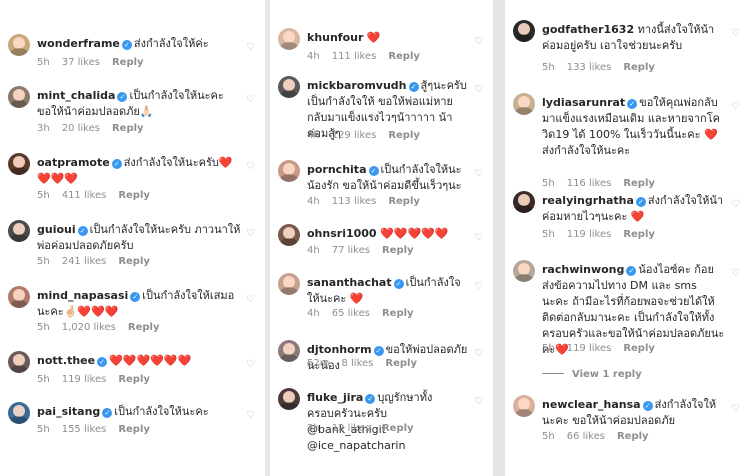 The height and width of the screenshot is (476, 750). Describe the element at coordinates (589, 183) in the screenshot. I see `comment-likes: 116 likes` at that location.